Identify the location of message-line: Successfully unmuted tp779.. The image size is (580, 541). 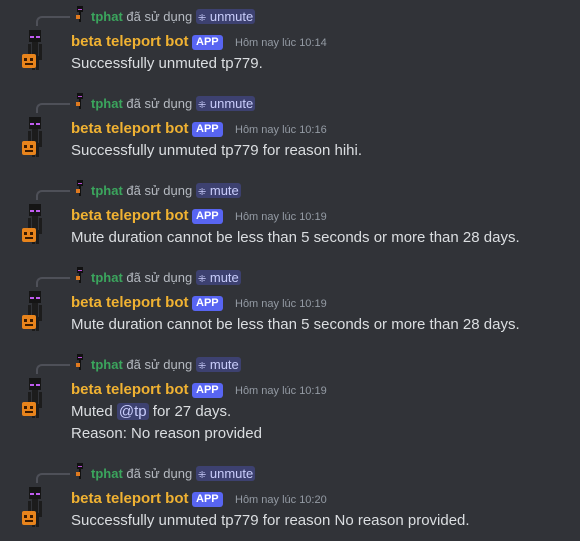
(167, 63).